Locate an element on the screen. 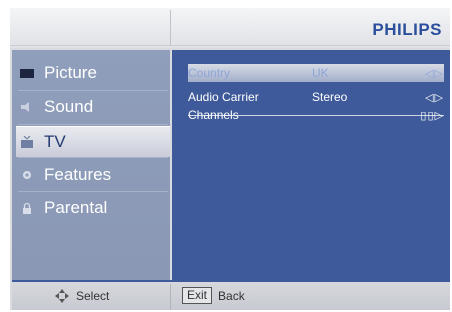 The image size is (452, 312). setting-row-country: Country UK ◁▷ is located at coordinates (316, 73).